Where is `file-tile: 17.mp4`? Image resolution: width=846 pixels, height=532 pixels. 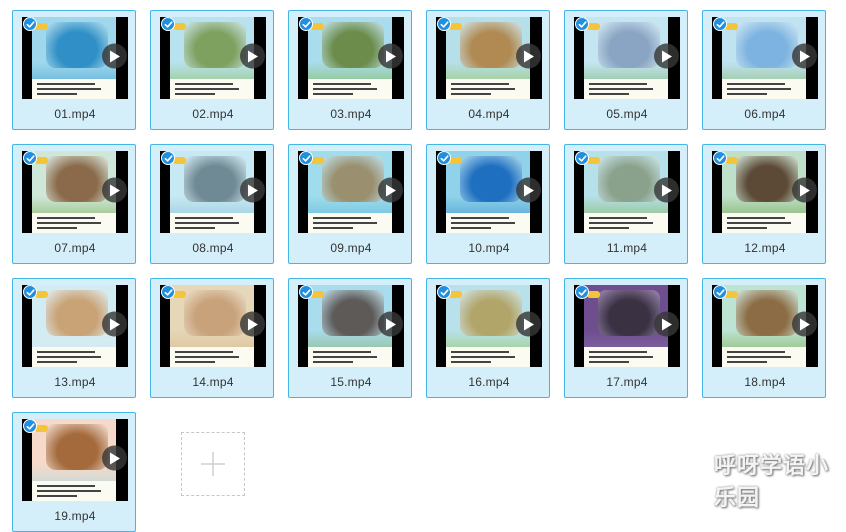 file-tile: 17.mp4 is located at coordinates (626, 338).